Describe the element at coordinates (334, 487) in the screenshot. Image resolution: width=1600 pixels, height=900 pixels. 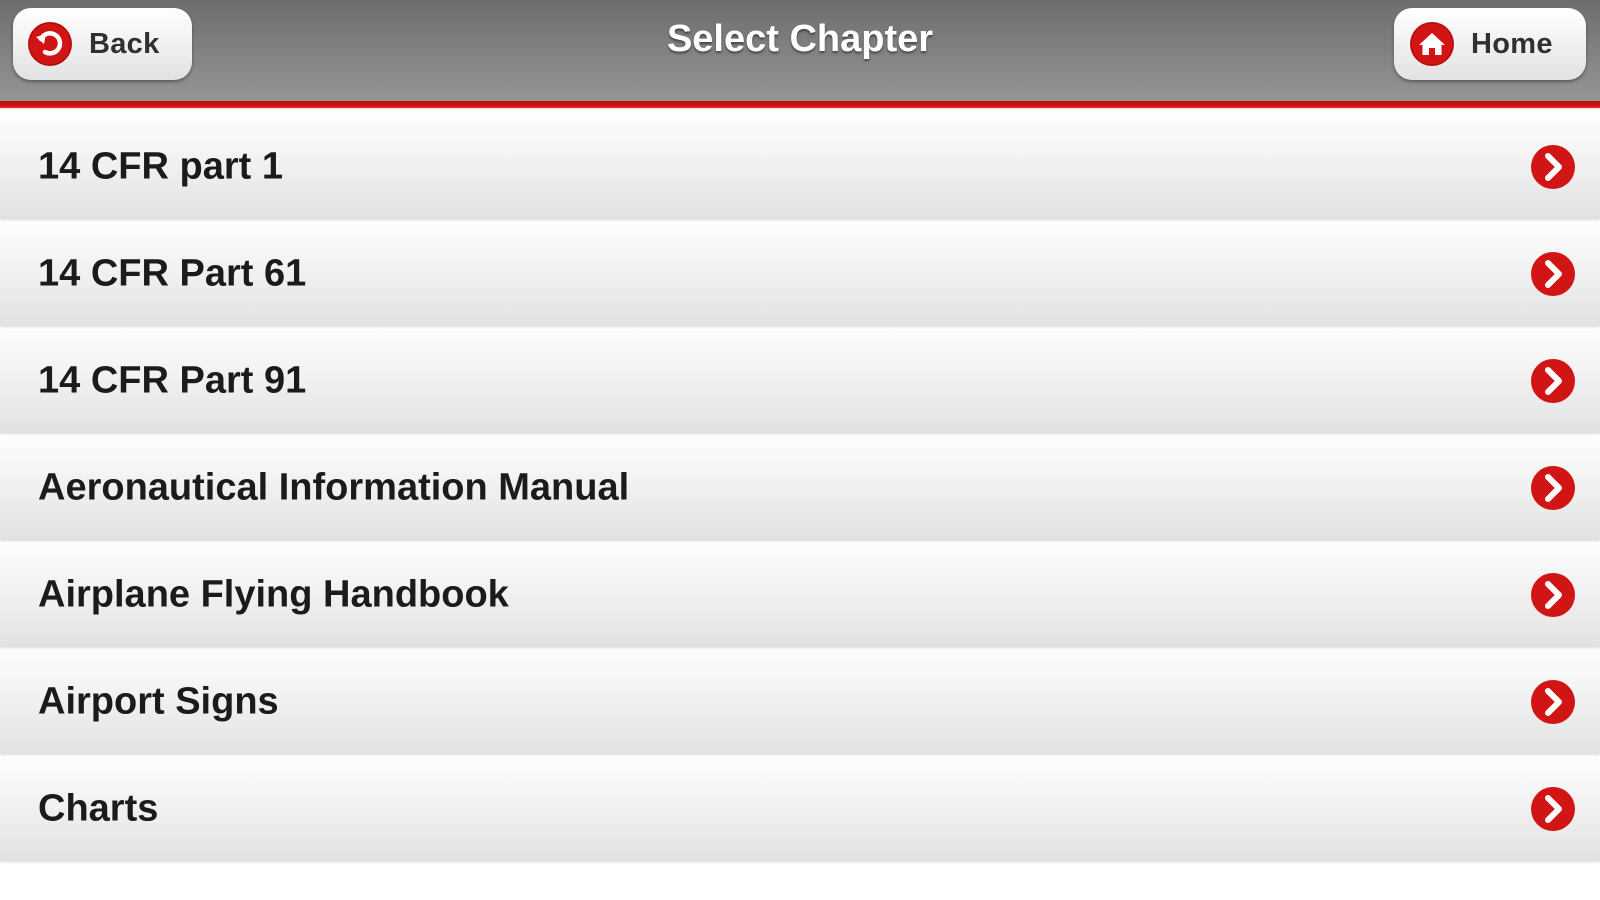
I see `list-item-label: Aeronautical Information Manual` at that location.